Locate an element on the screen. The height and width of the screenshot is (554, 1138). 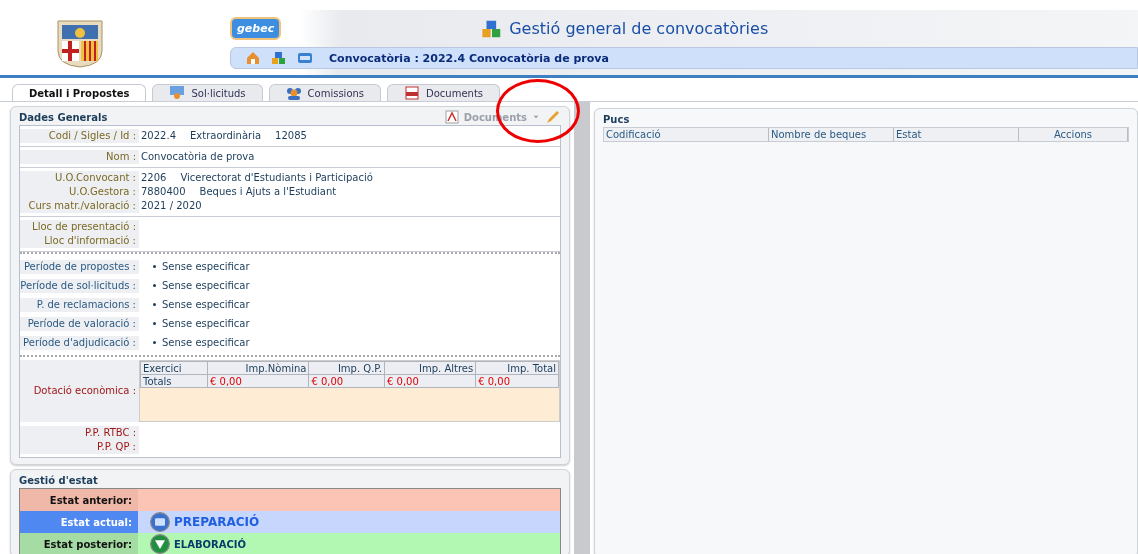
tab: Documents is located at coordinates (444, 92).